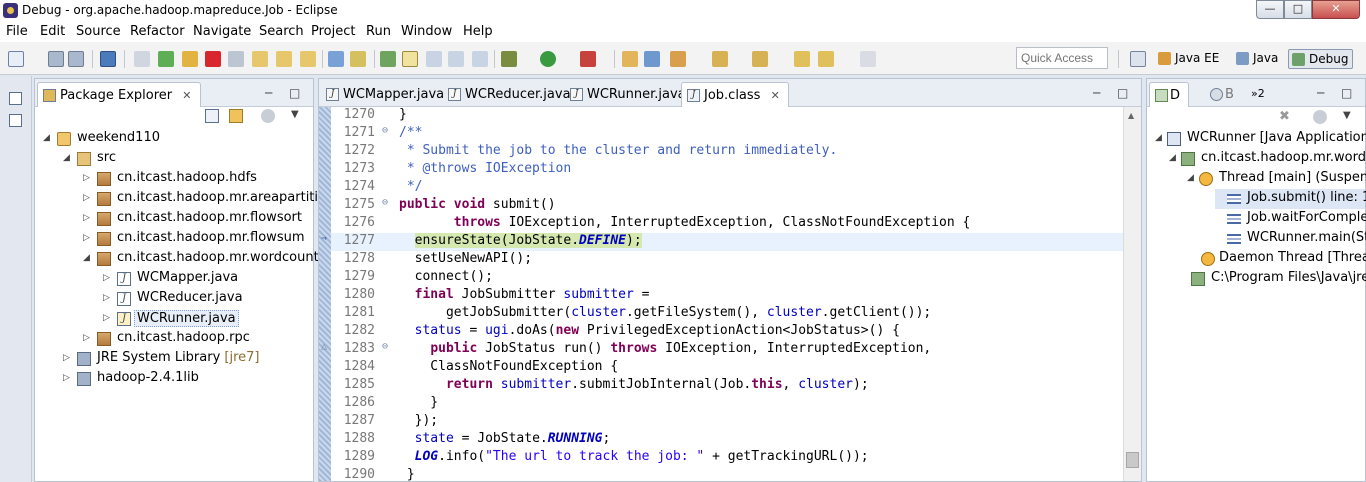 The width and height of the screenshot is (1366, 482). Describe the element at coordinates (186, 95) in the screenshot. I see `close-tab-icon: ✕` at that location.